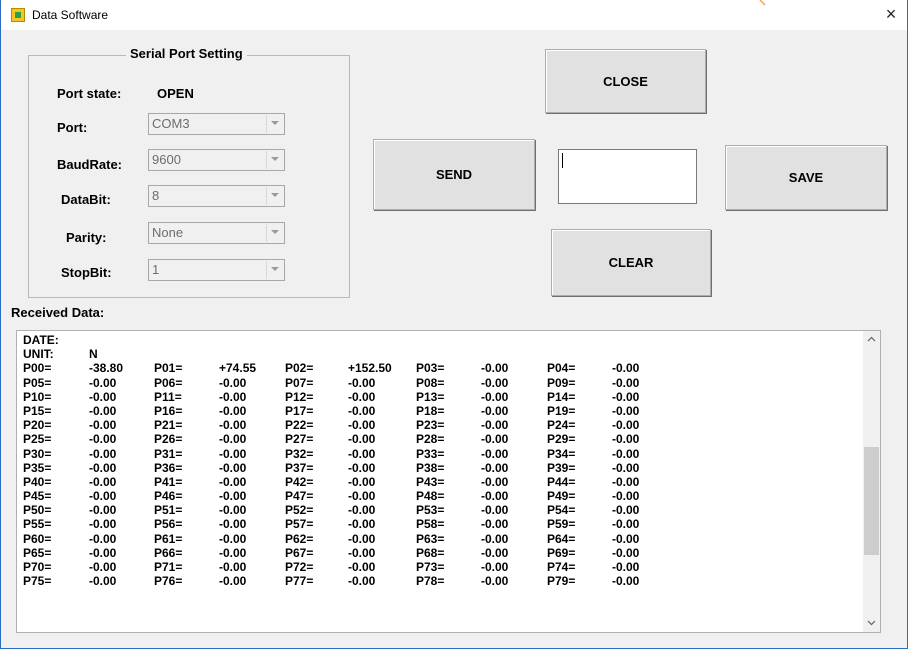 This screenshot has height=649, width=908. What do you see at coordinates (168, 581) in the screenshot?
I see `param-key: P76=` at bounding box center [168, 581].